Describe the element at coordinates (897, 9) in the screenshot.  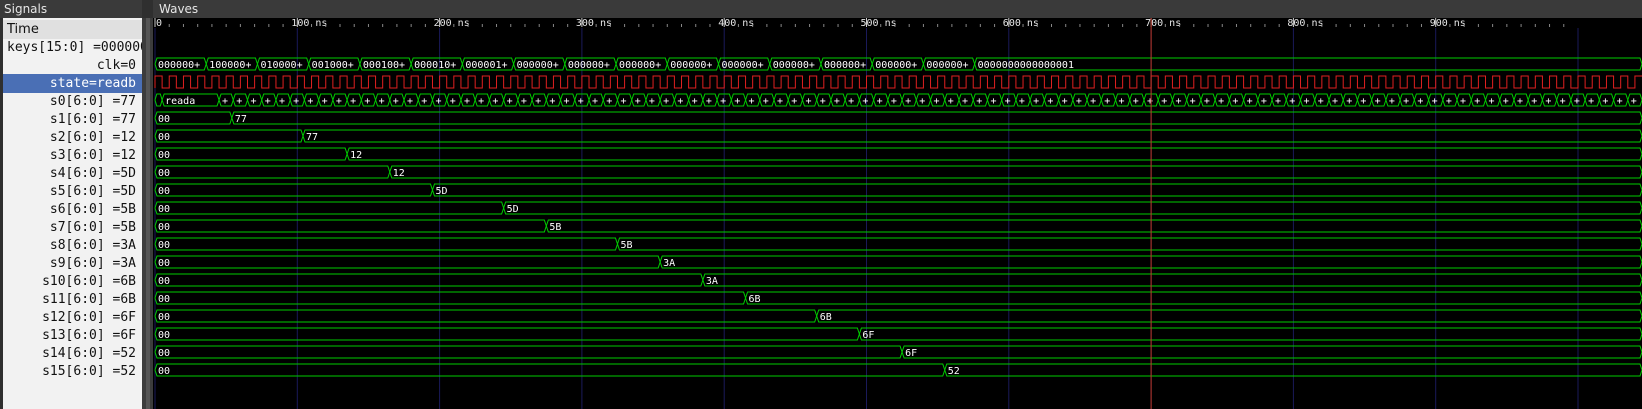
I see `waves-panel-title: Waves` at that location.